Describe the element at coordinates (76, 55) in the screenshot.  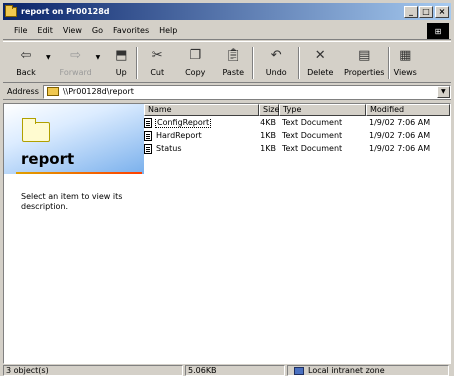
I see `forward-arrow-icon: ⇨` at that location.